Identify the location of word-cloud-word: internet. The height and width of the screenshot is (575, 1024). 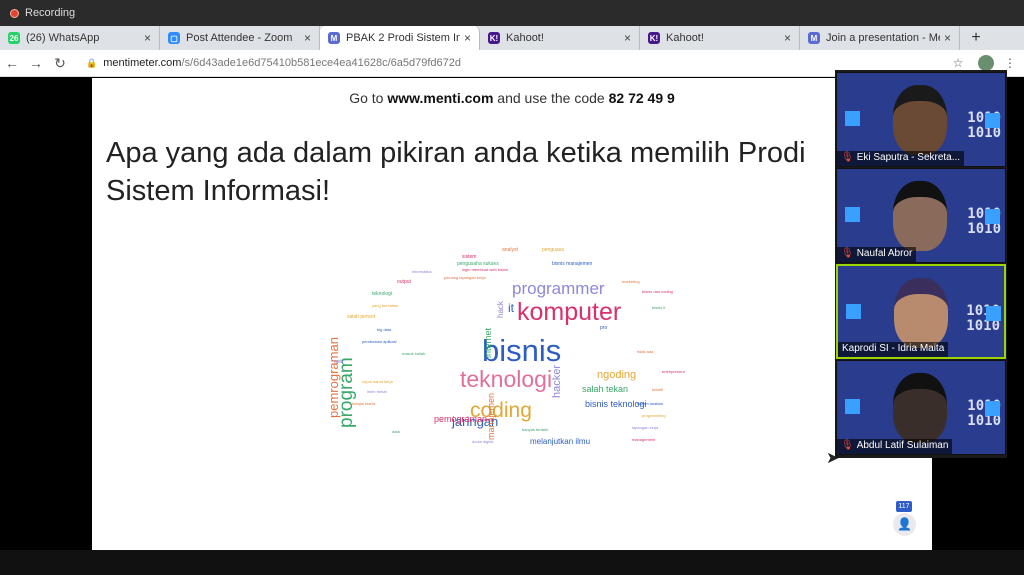
(488, 342).